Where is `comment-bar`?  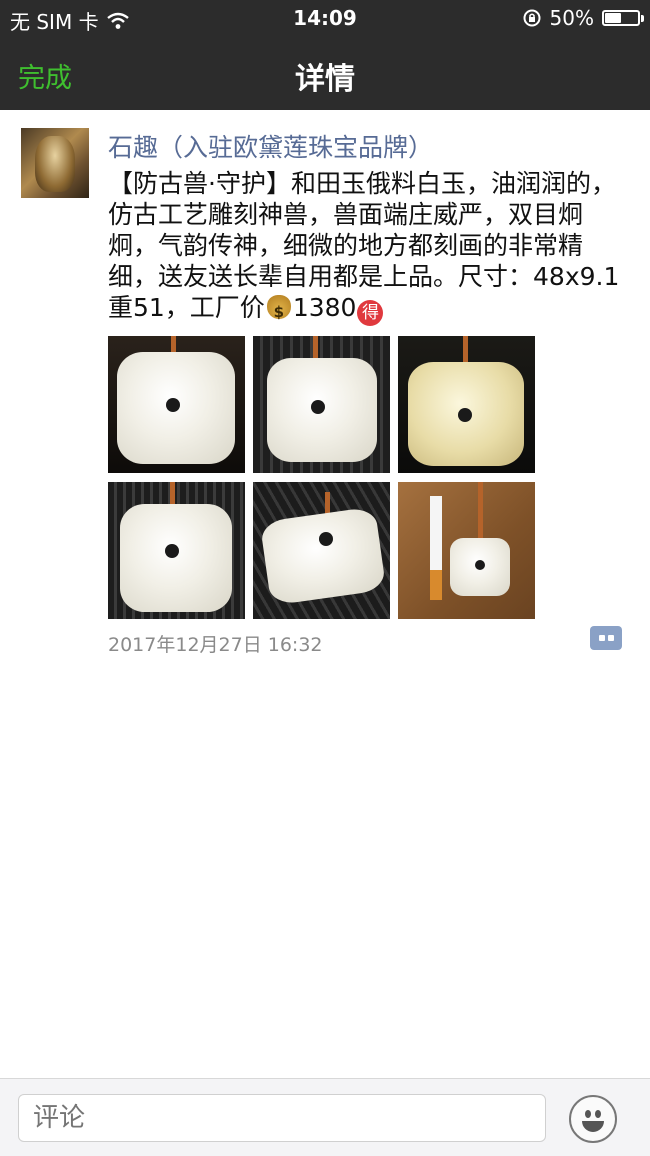
comment-bar is located at coordinates (325, 1117).